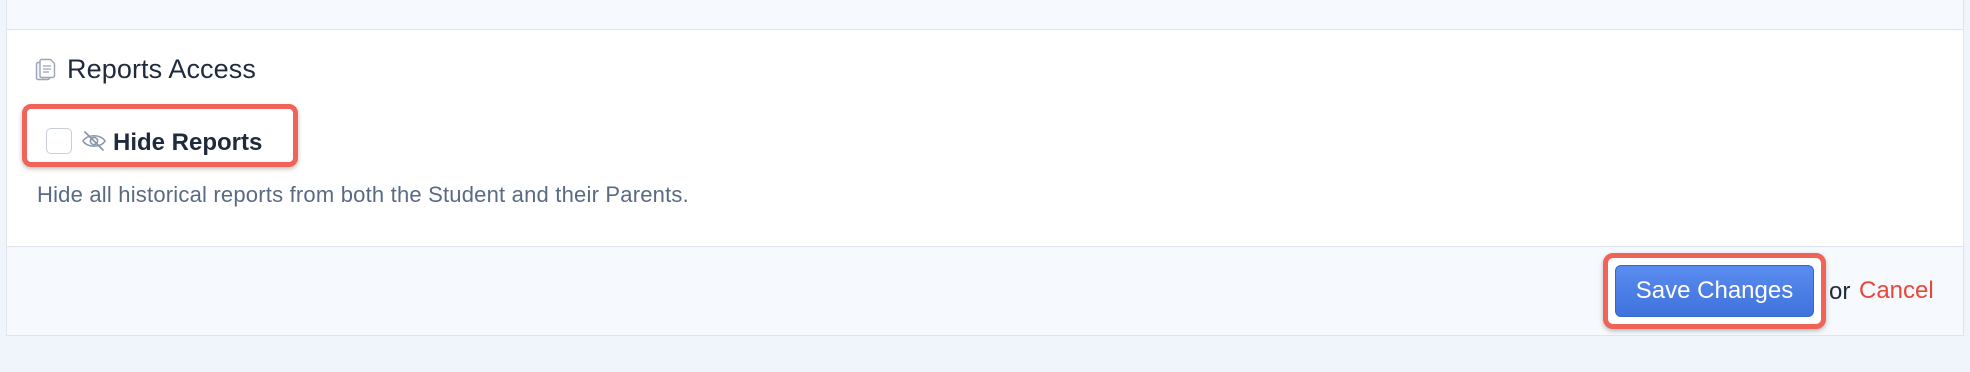 Image resolution: width=1970 pixels, height=372 pixels. Describe the element at coordinates (1840, 291) in the screenshot. I see `or-separator: or` at that location.